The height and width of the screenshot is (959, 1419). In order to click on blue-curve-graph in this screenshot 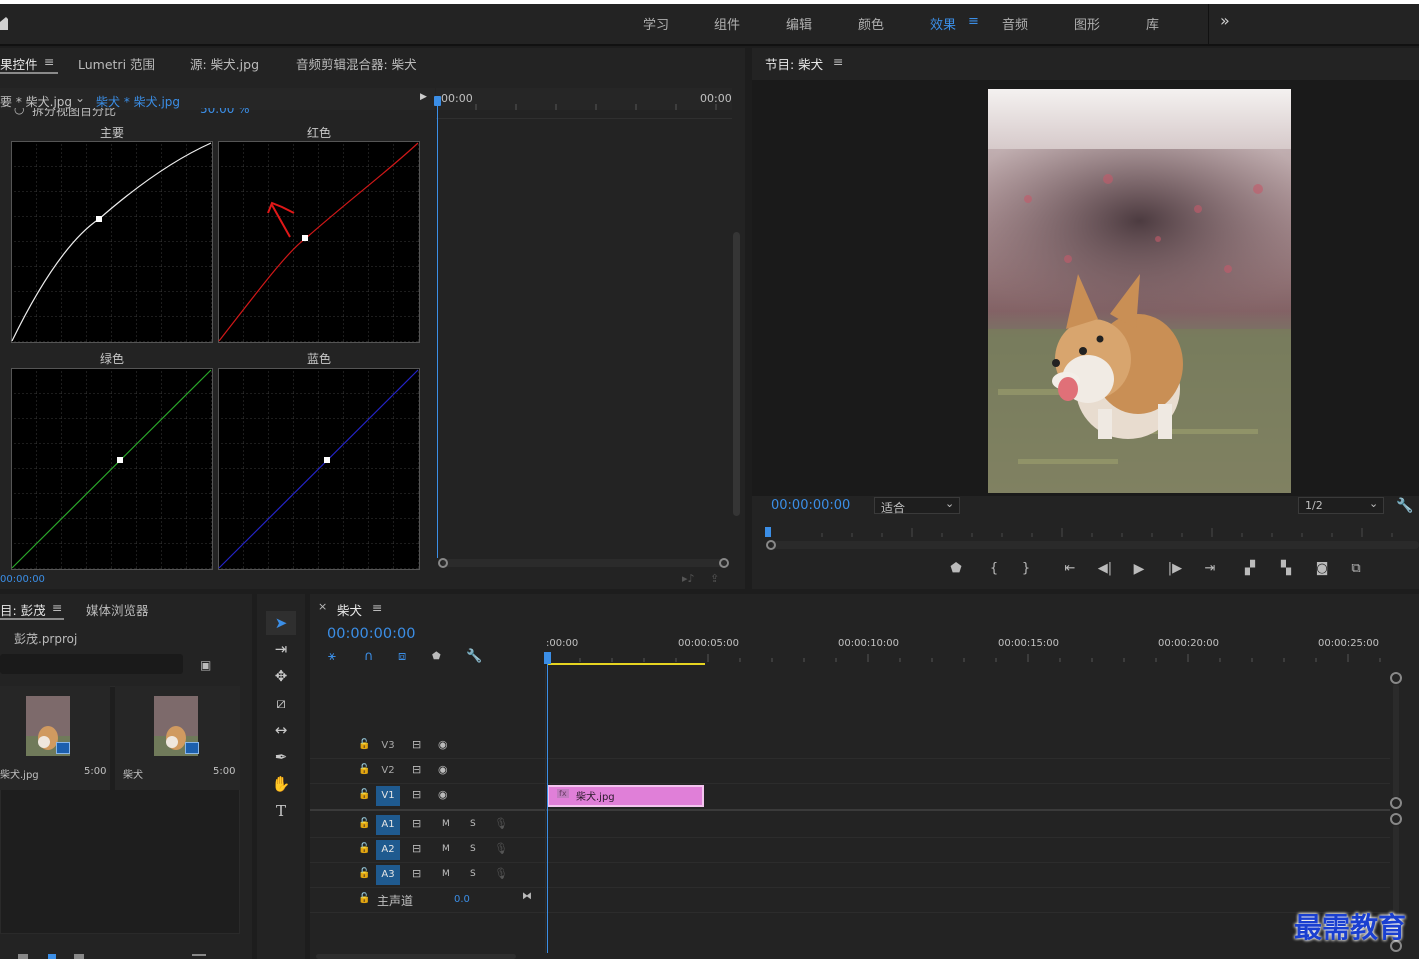, I will do `click(319, 469)`.